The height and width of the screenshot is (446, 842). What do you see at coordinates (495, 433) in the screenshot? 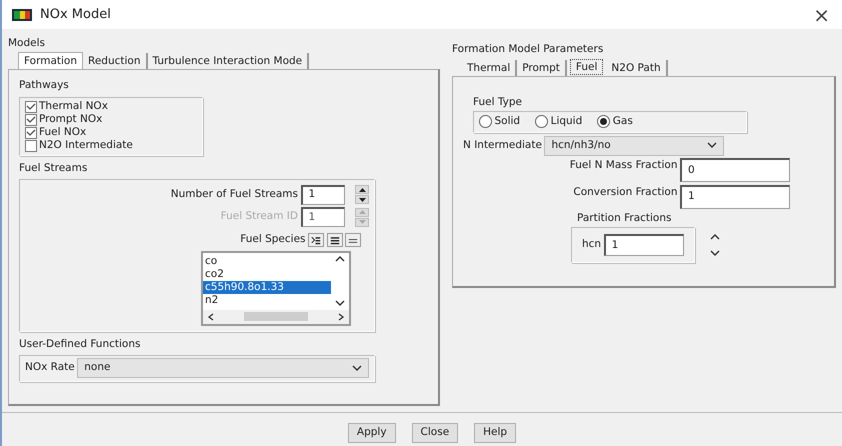
I see `dialog-button: Help` at bounding box center [495, 433].